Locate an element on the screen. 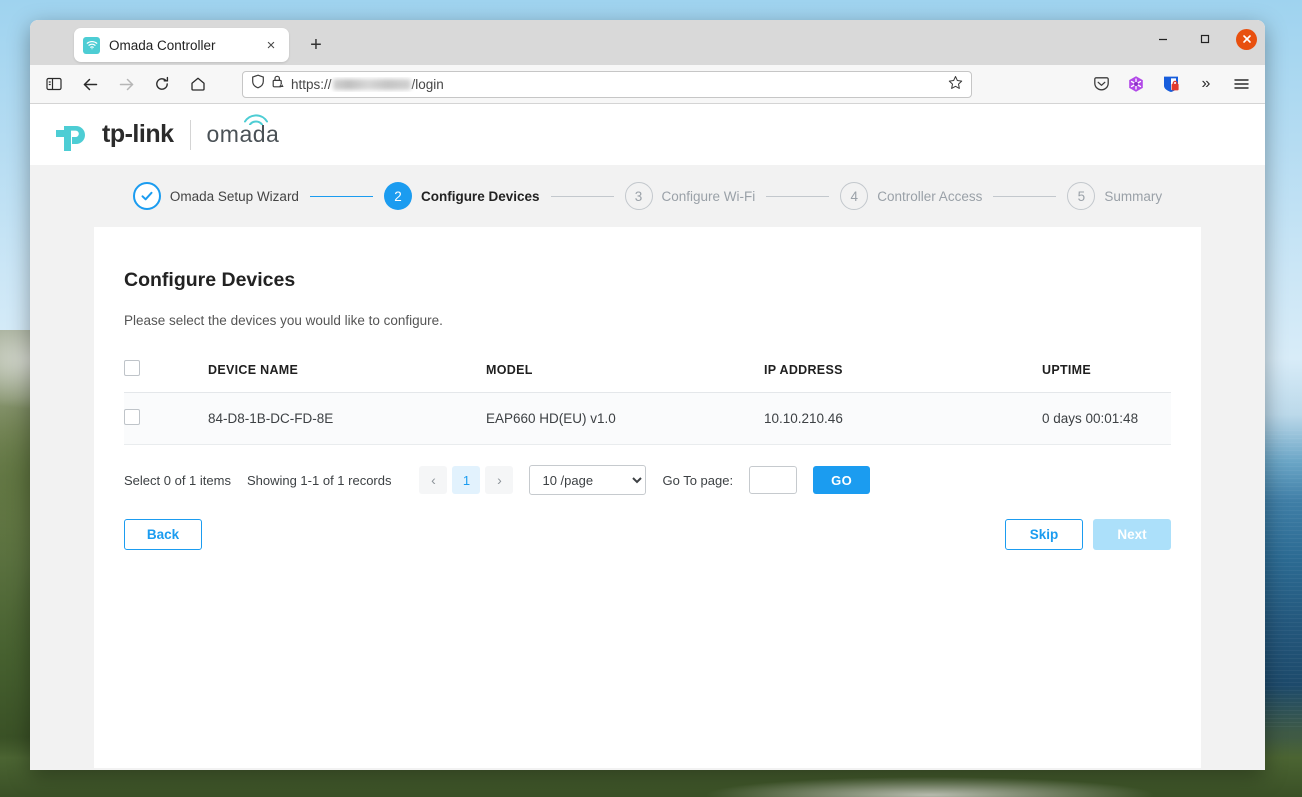  sidebar-icon is located at coordinates (54, 84).